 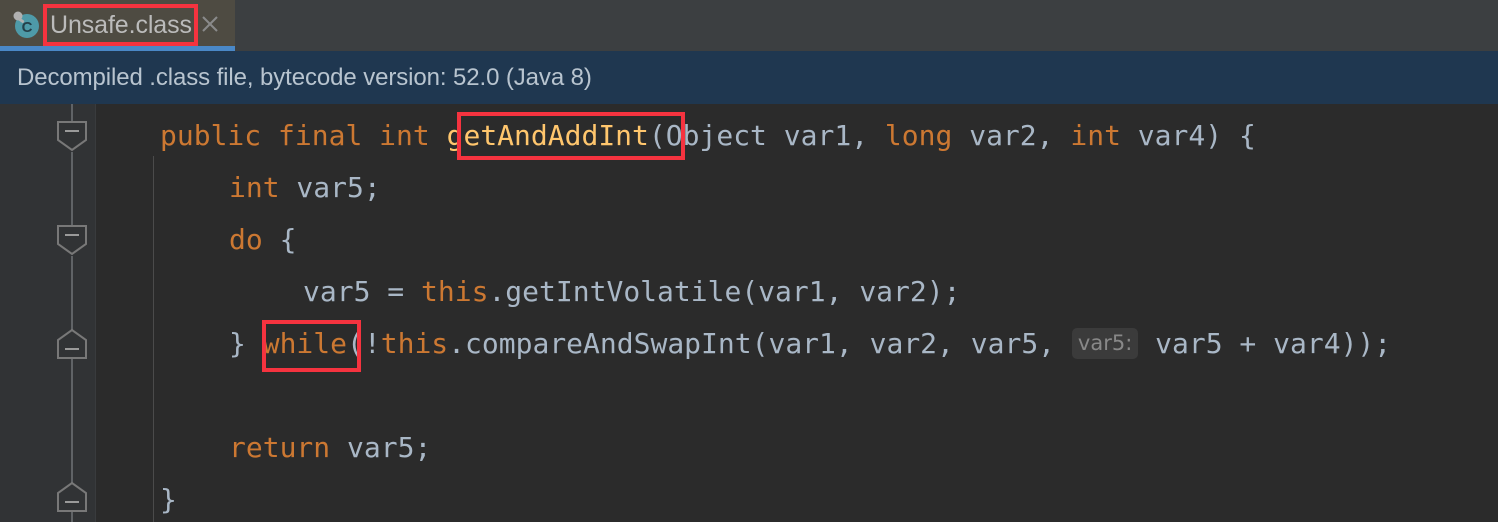 What do you see at coordinates (724, 291) in the screenshot?
I see `code-token: .getIntVolatile(var1, var2);` at bounding box center [724, 291].